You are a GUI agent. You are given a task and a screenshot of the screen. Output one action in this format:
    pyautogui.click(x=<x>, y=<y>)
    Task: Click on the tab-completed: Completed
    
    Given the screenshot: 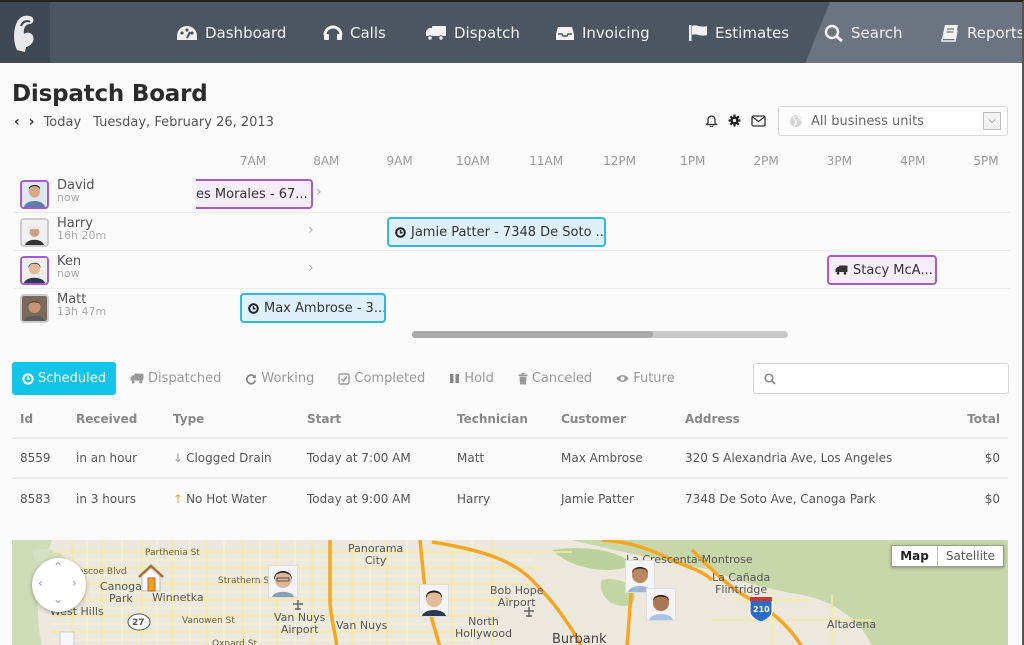 What is the action you would take?
    pyautogui.click(x=381, y=378)
    